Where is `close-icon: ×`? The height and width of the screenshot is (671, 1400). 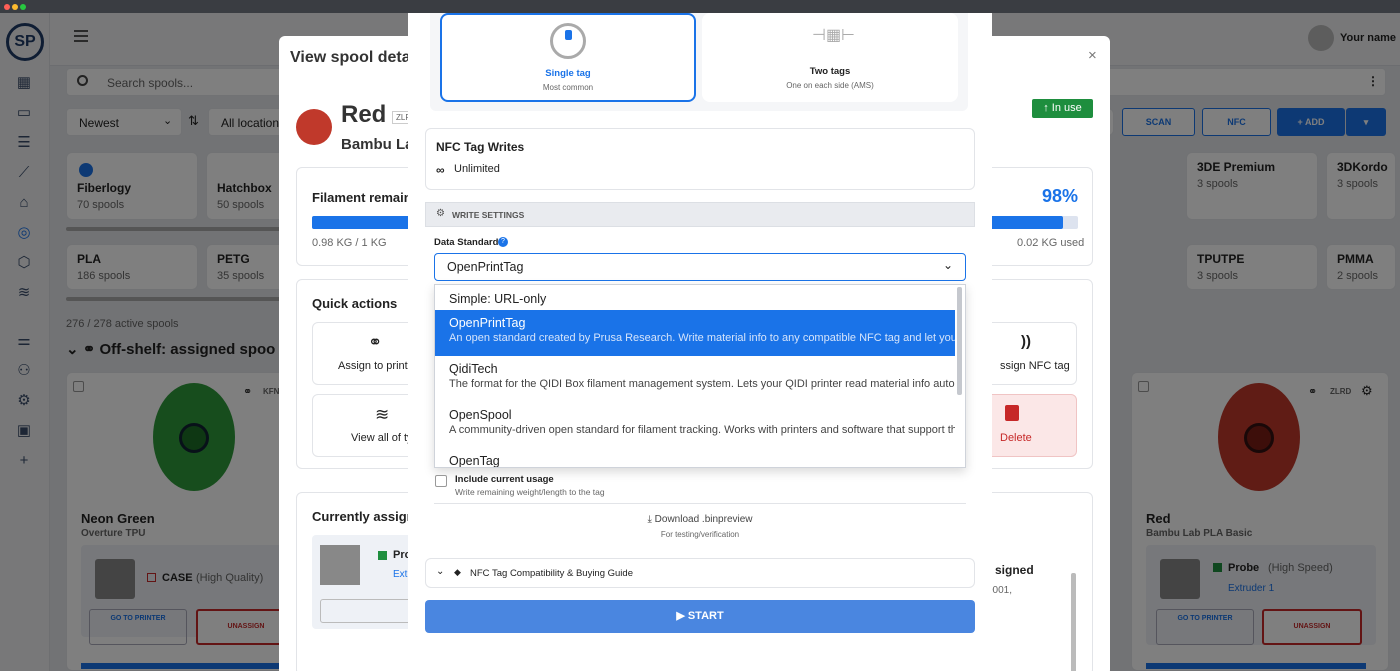
close-icon: × is located at coordinates (1092, 55).